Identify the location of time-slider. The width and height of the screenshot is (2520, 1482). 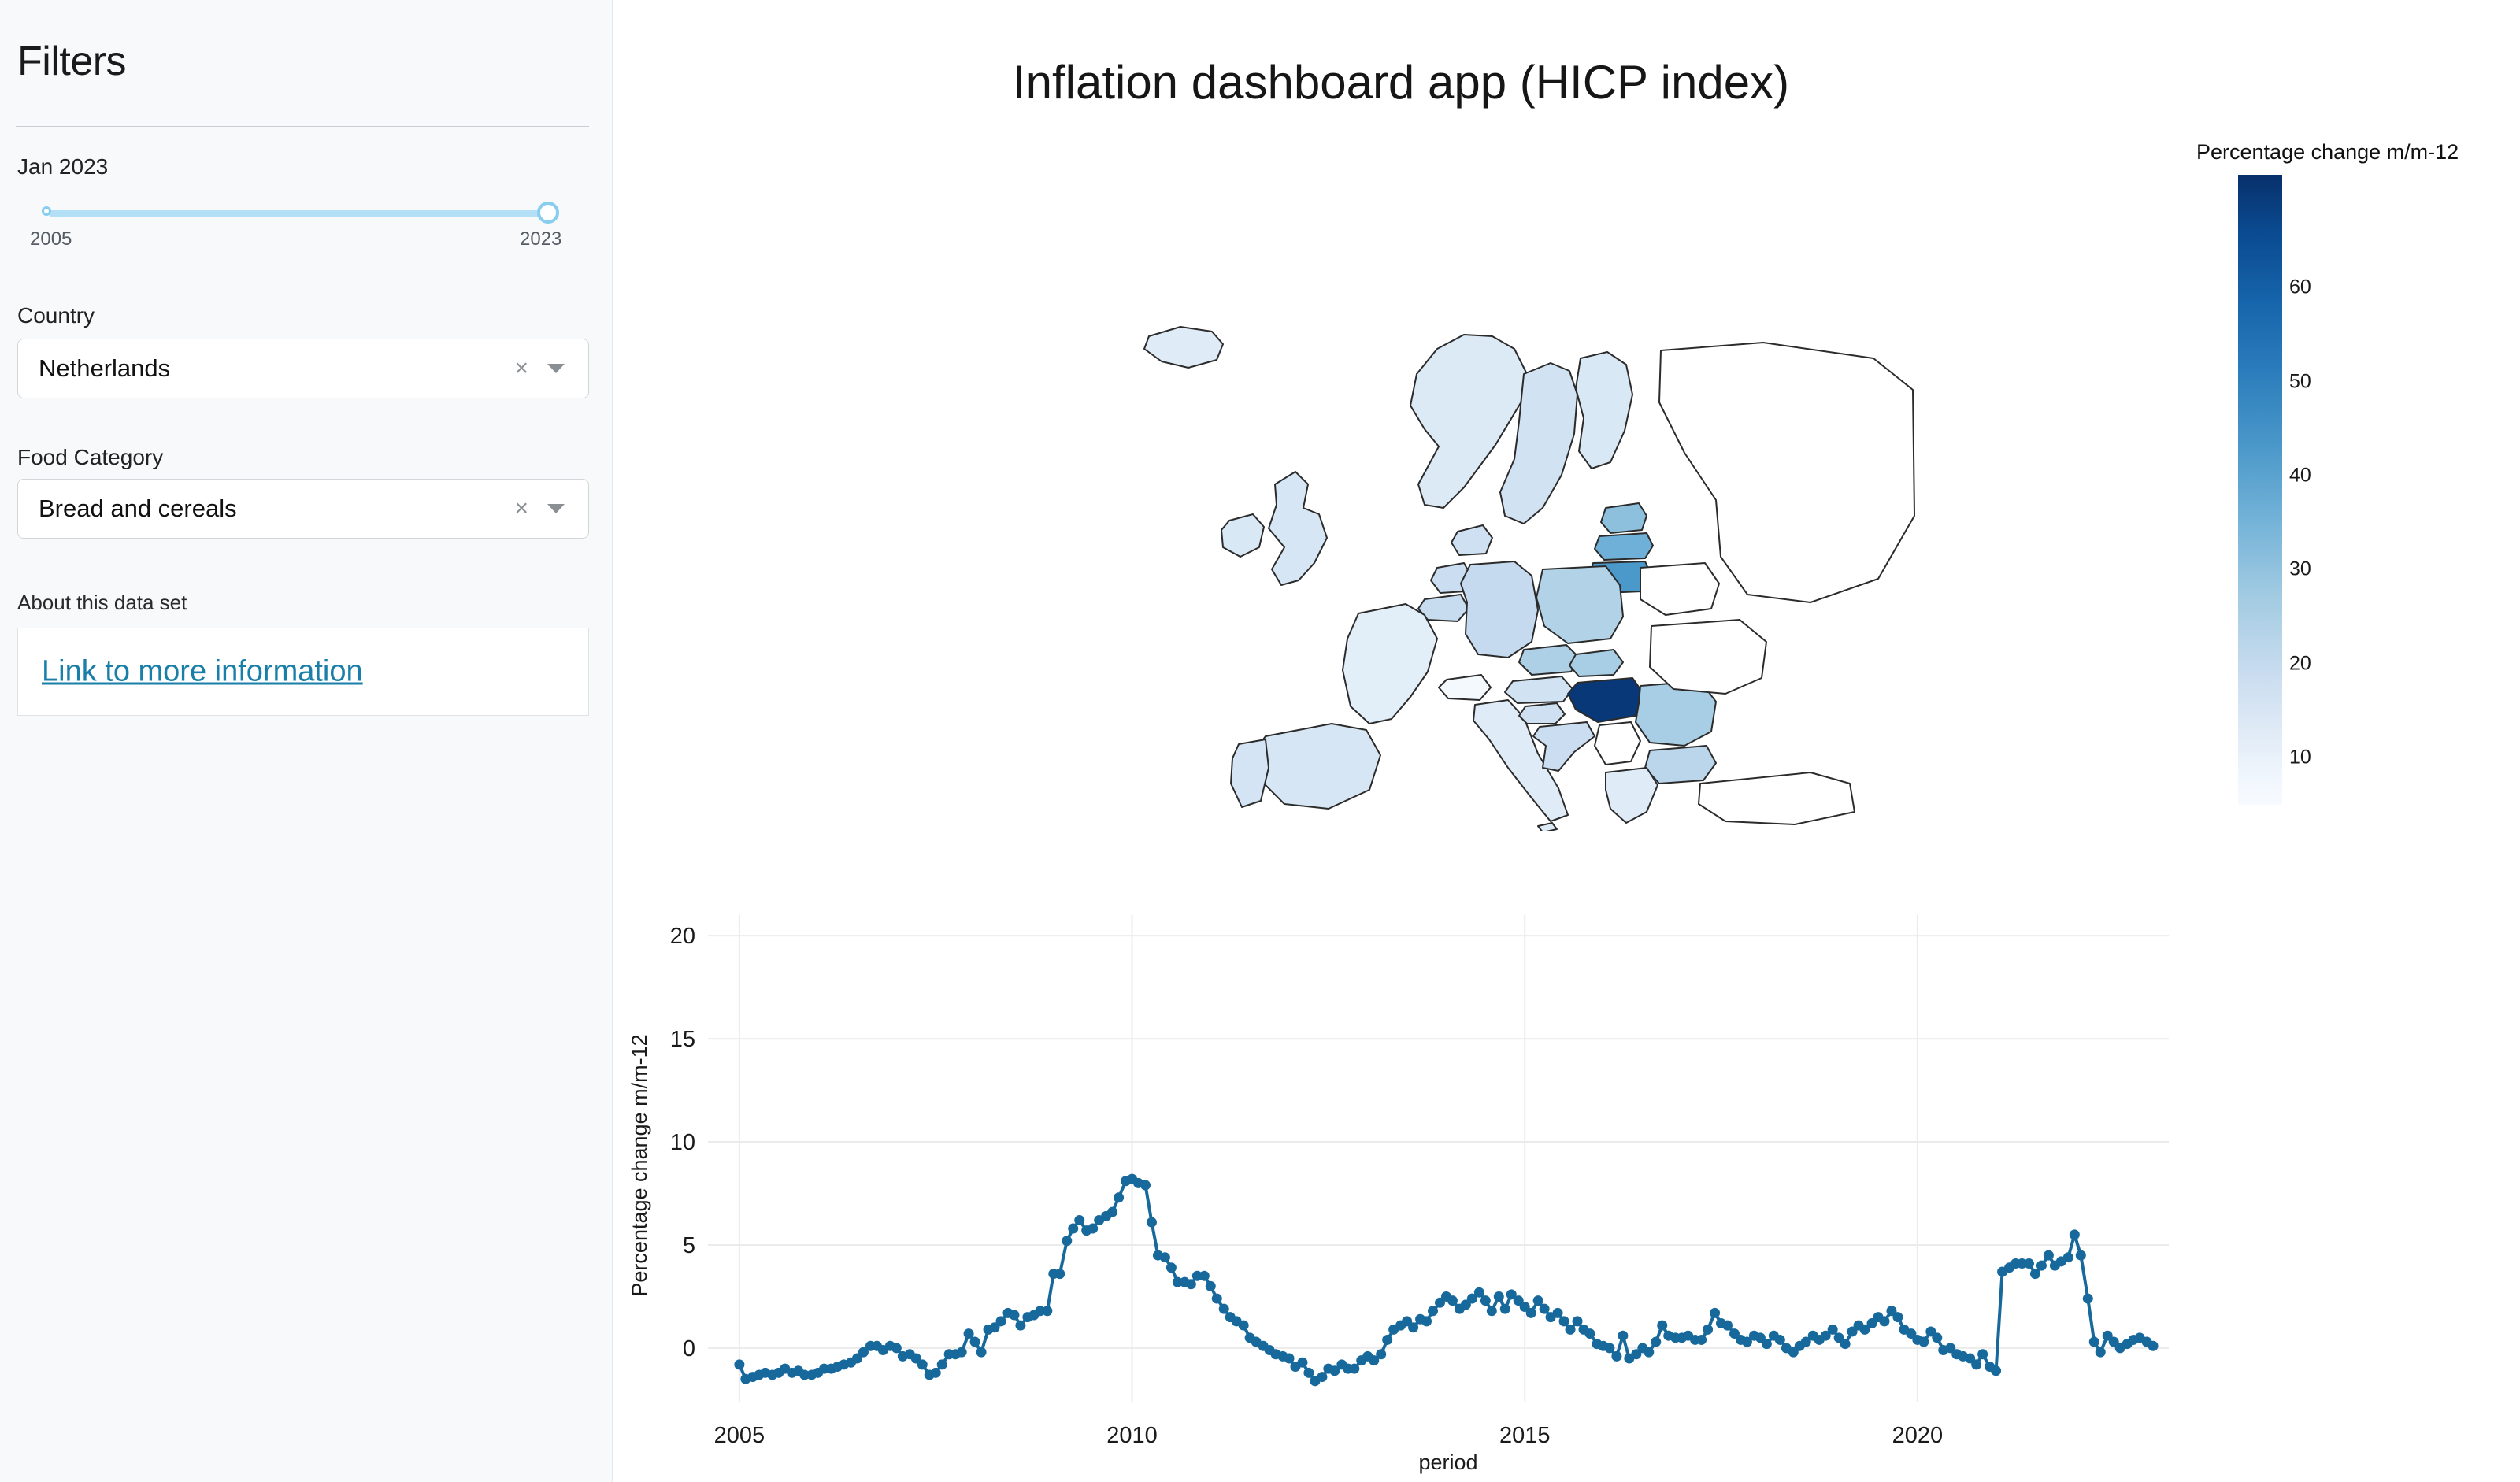
(300, 213).